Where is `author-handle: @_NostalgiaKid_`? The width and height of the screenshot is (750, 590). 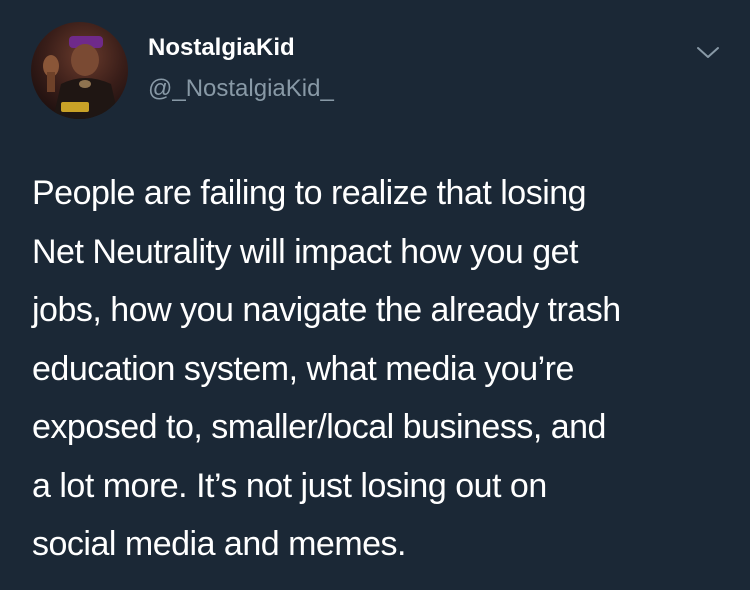 author-handle: @_NostalgiaKid_ is located at coordinates (241, 89).